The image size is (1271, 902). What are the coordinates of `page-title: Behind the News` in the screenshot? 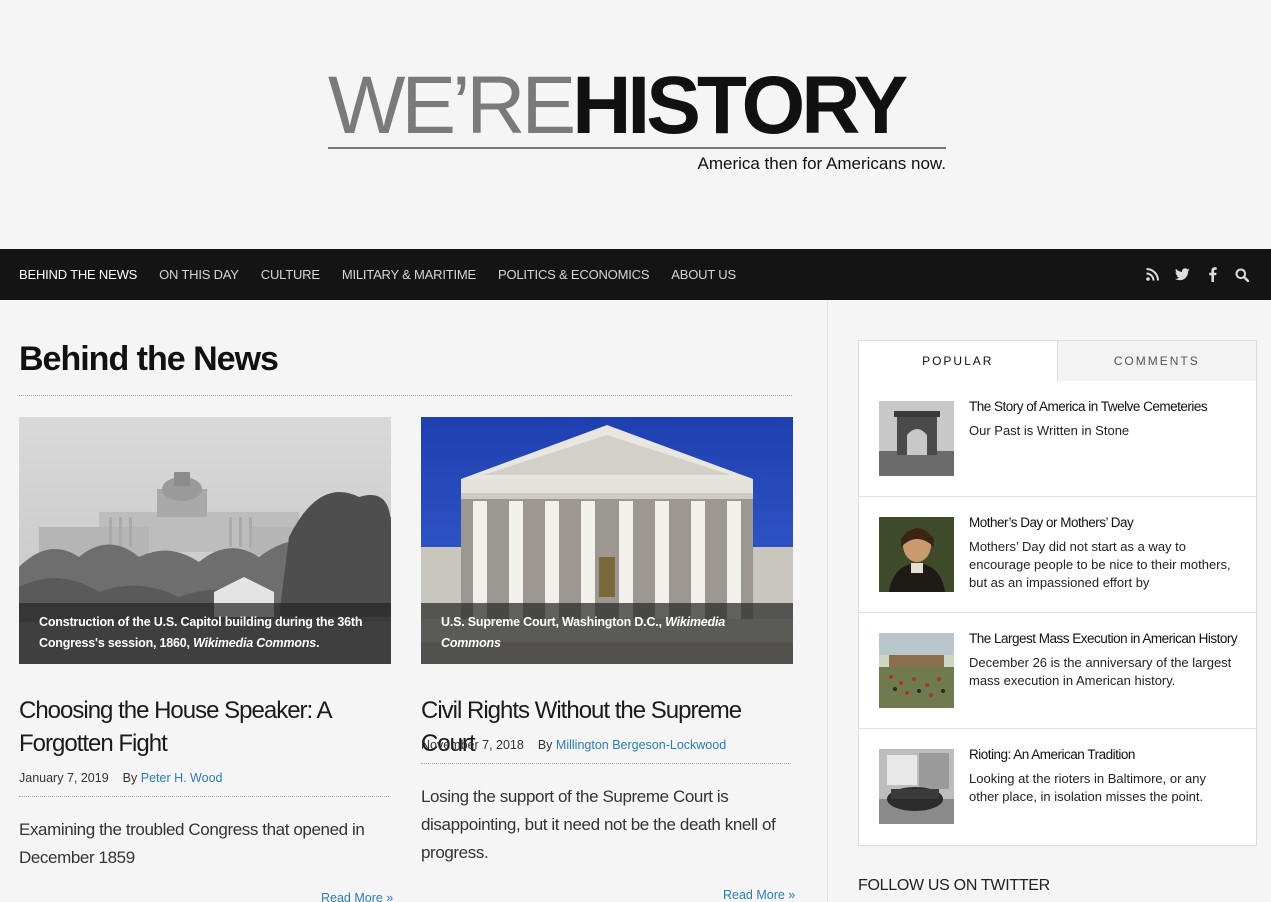 It's located at (149, 359).